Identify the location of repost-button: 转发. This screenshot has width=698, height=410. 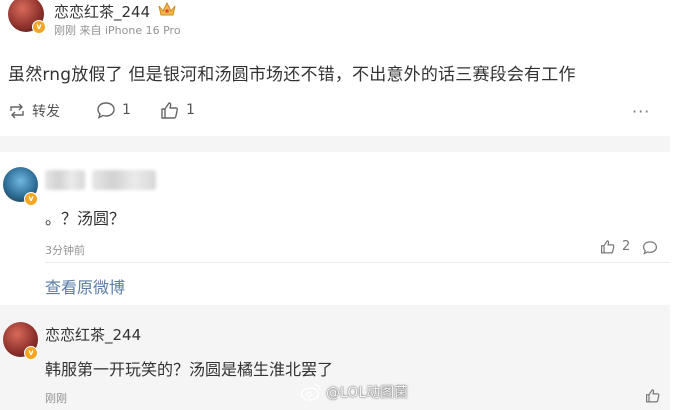
(34, 111).